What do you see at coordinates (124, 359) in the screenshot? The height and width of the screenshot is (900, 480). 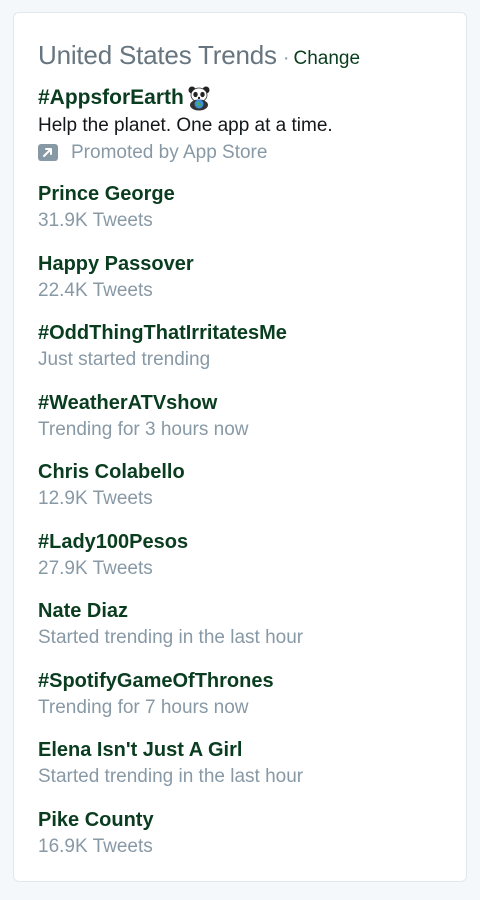 I see `trend-meta: Just started trending` at bounding box center [124, 359].